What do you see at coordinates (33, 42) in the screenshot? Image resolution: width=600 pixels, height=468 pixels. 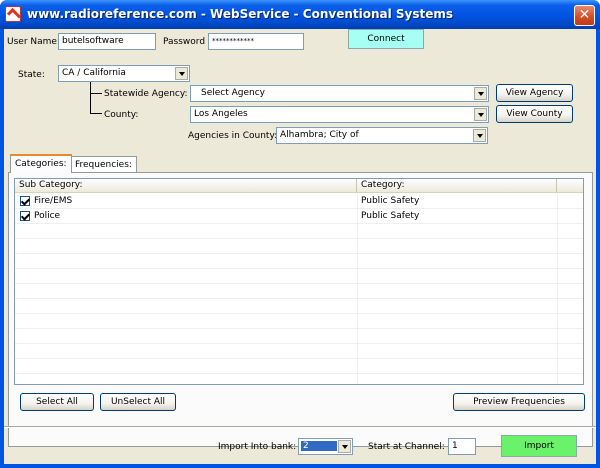 I see `user-name-label: User Name:` at bounding box center [33, 42].